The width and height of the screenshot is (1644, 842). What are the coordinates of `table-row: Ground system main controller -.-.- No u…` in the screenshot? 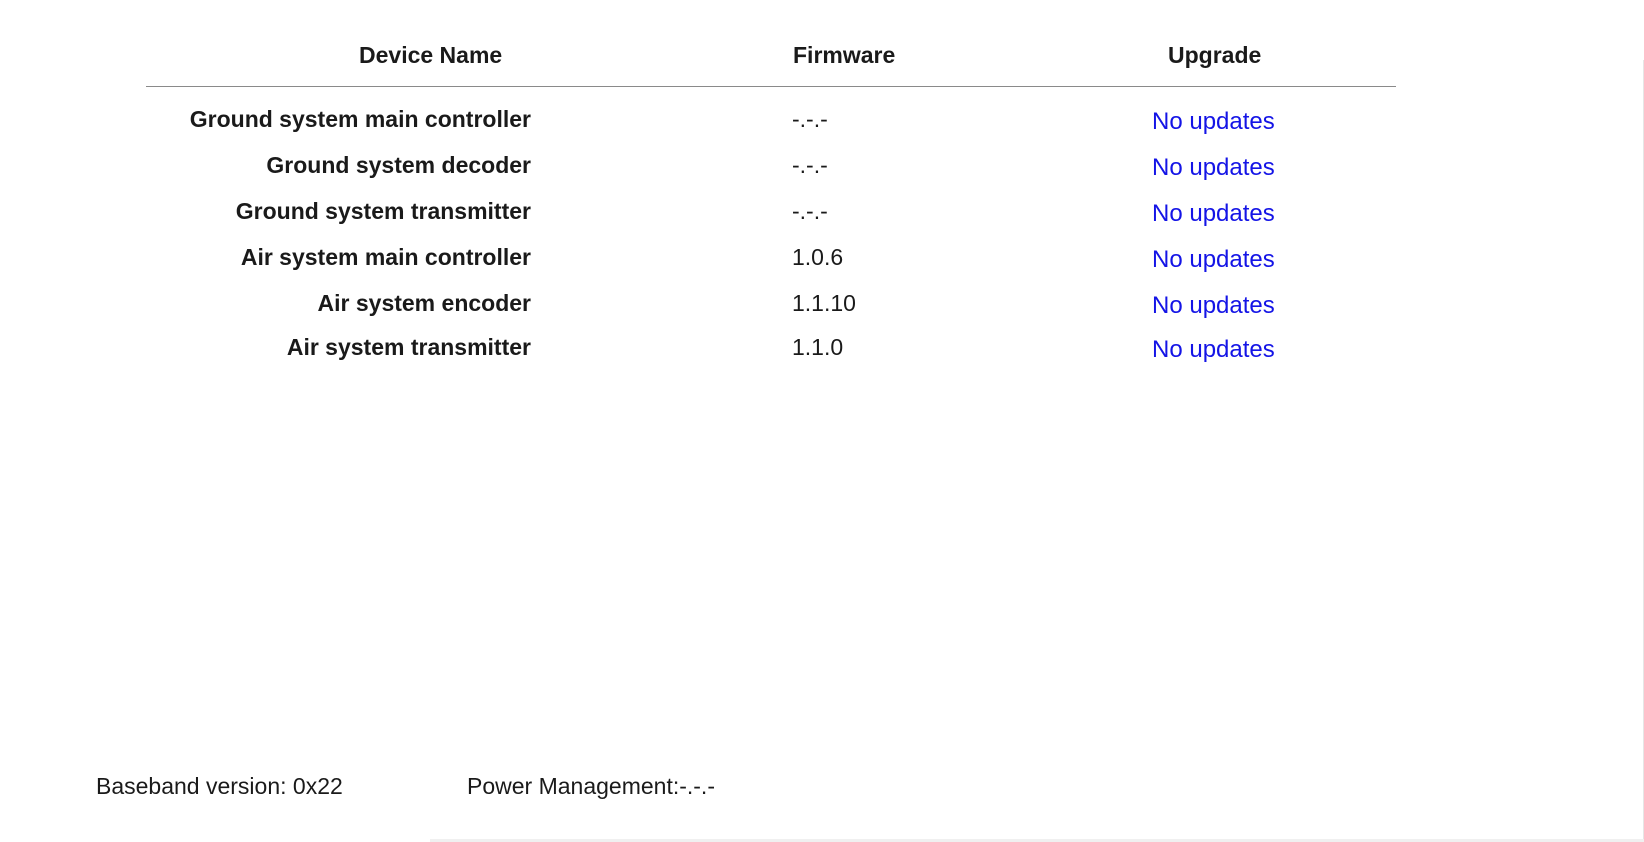 It's located at (822, 126).